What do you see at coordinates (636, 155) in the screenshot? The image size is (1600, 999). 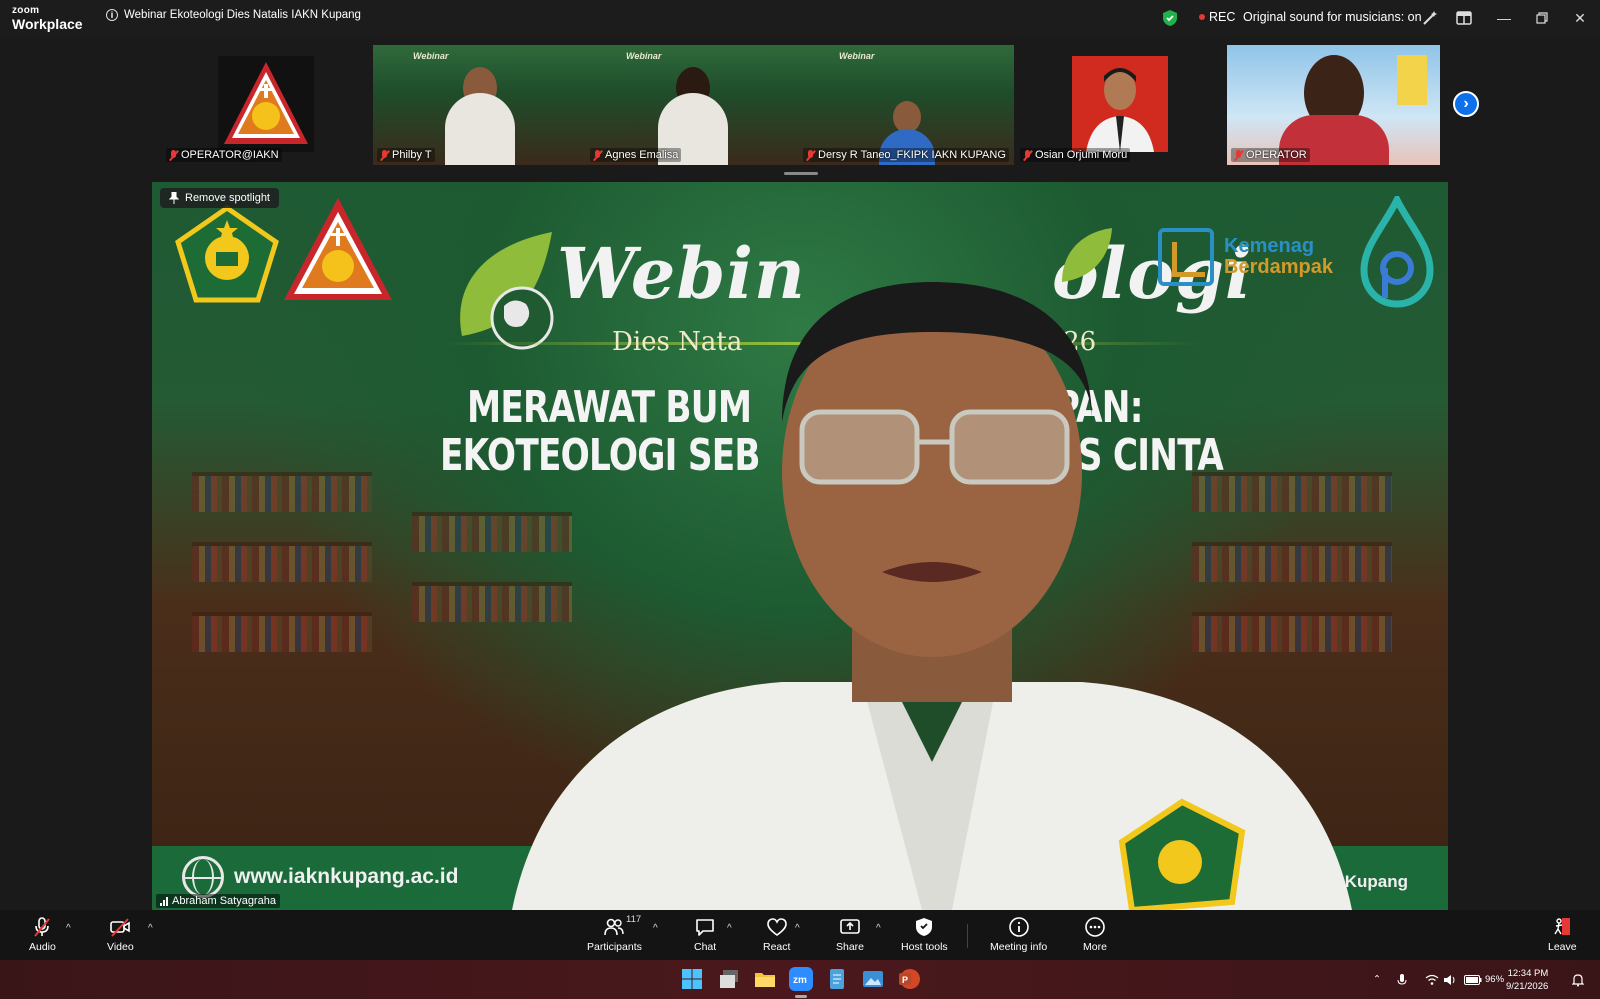 I see `participant-name: Agnes Emalisa` at bounding box center [636, 155].